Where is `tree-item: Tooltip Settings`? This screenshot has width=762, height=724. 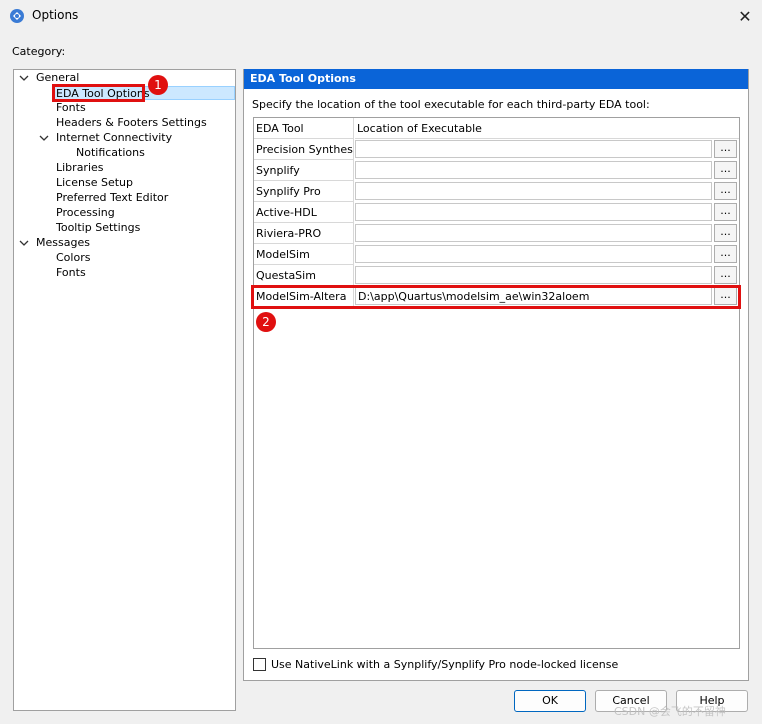
tree-item: Tooltip Settings is located at coordinates (98, 228).